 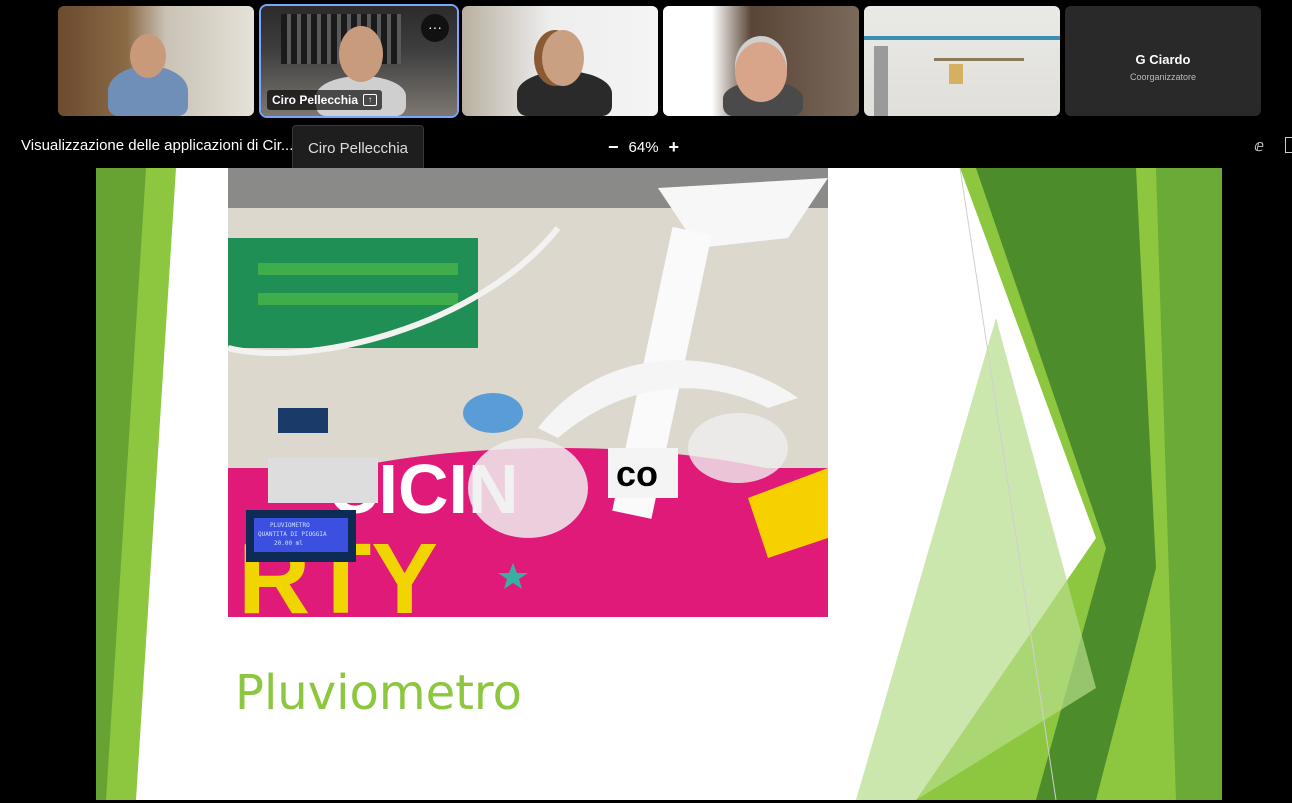 I want to click on object, so click(x=956, y=74).